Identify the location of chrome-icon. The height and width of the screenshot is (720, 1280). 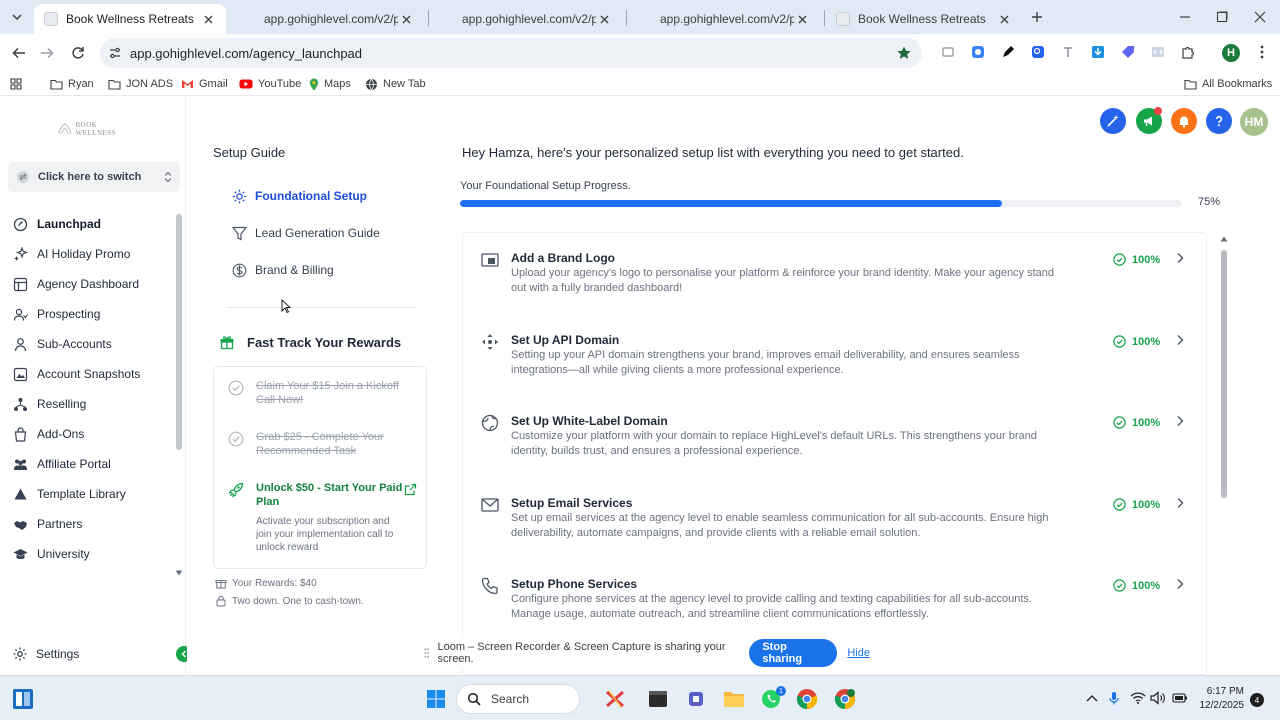
(807, 699).